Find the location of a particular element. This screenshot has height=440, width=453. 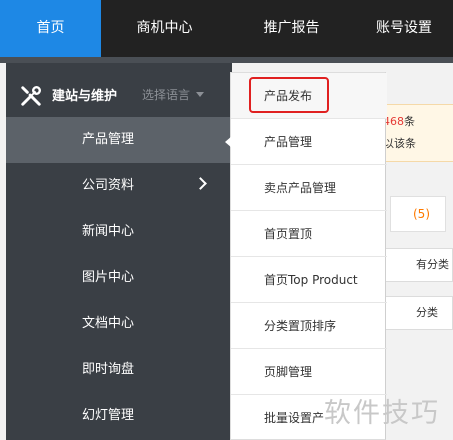

sidebar-item-label: 即时询盘 is located at coordinates (108, 369).